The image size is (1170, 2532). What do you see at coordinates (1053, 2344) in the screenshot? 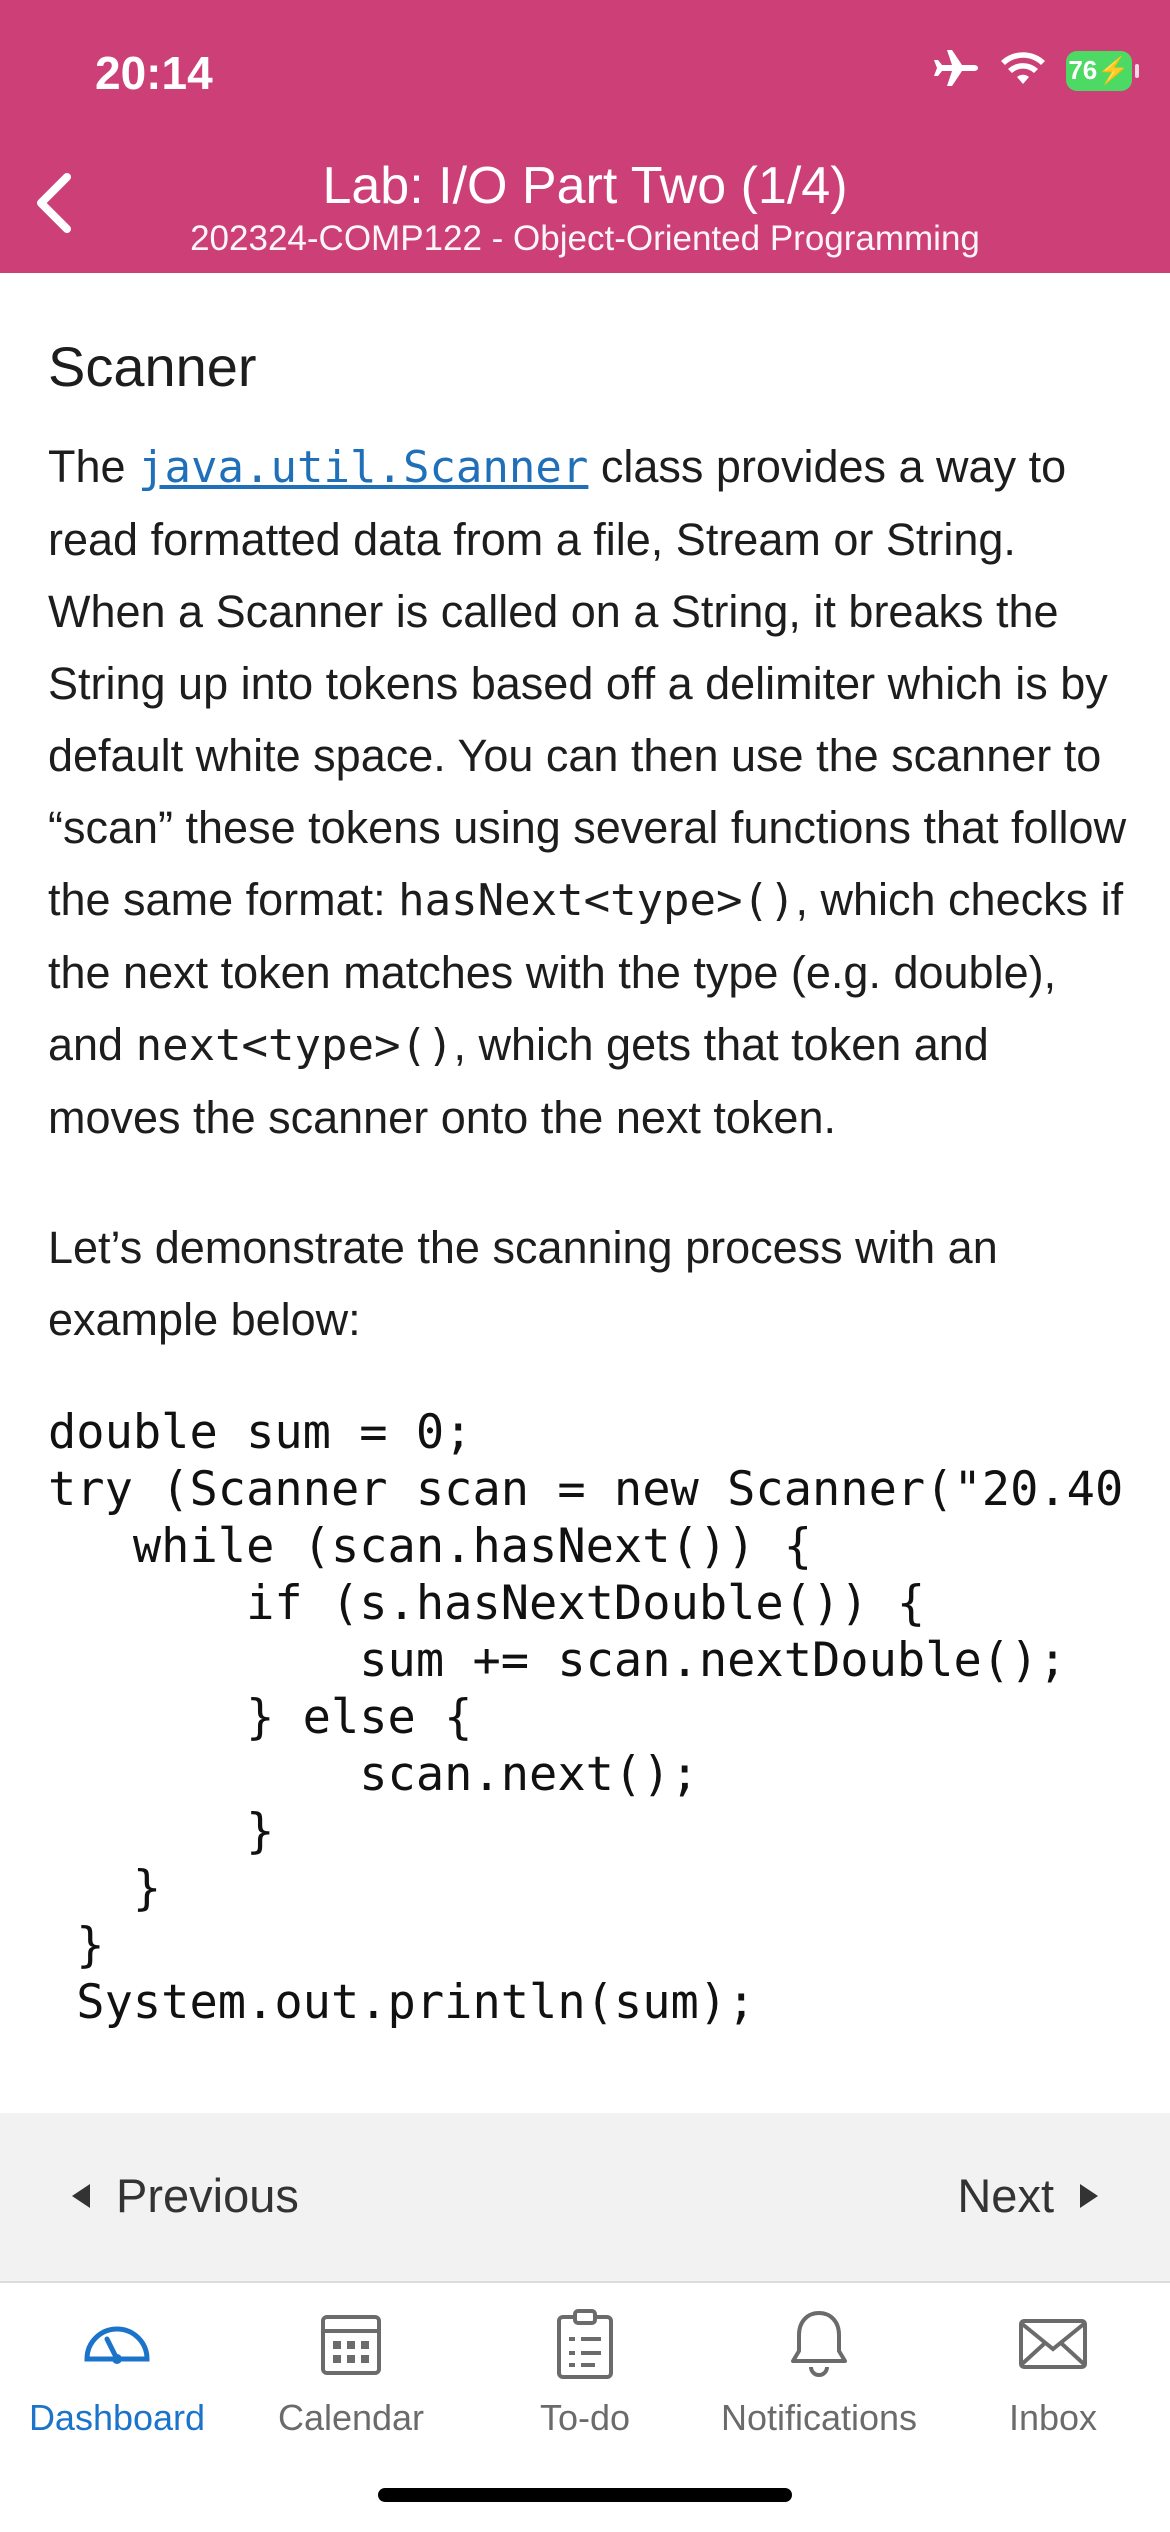
I see `mail-icon` at bounding box center [1053, 2344].